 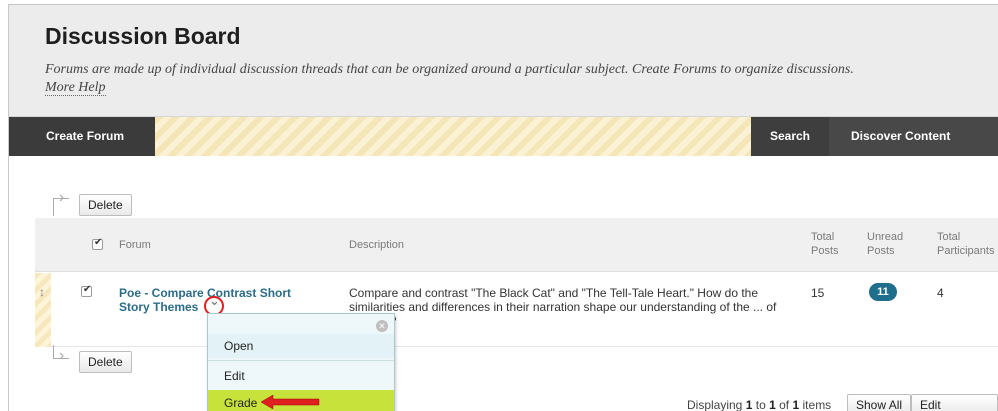 What do you see at coordinates (290, 402) in the screenshot?
I see `annotation-arrow-icon` at bounding box center [290, 402].